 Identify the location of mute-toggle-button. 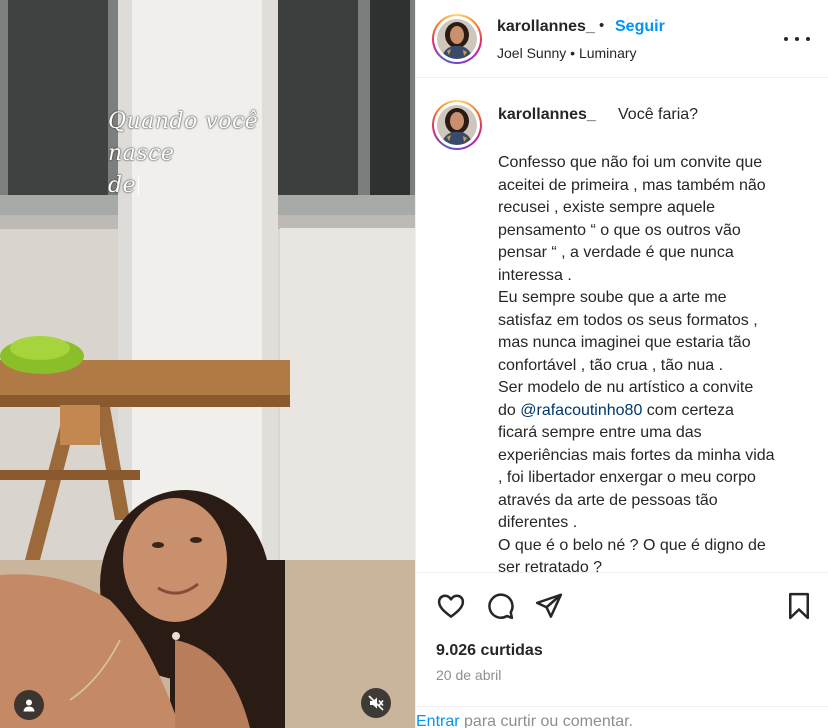
(376, 703).